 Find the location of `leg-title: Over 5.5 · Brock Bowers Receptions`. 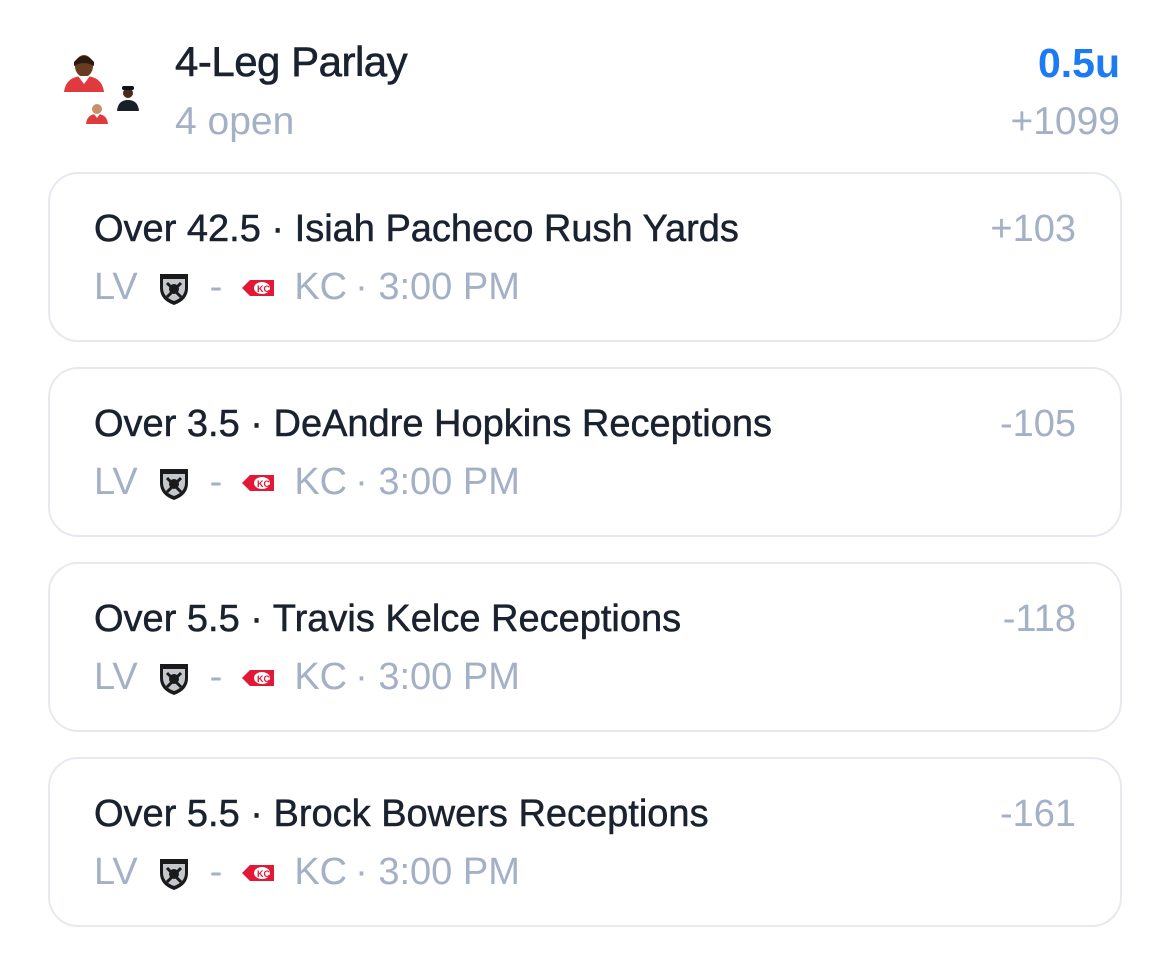

leg-title: Over 5.5 · Brock Bowers Receptions is located at coordinates (401, 814).